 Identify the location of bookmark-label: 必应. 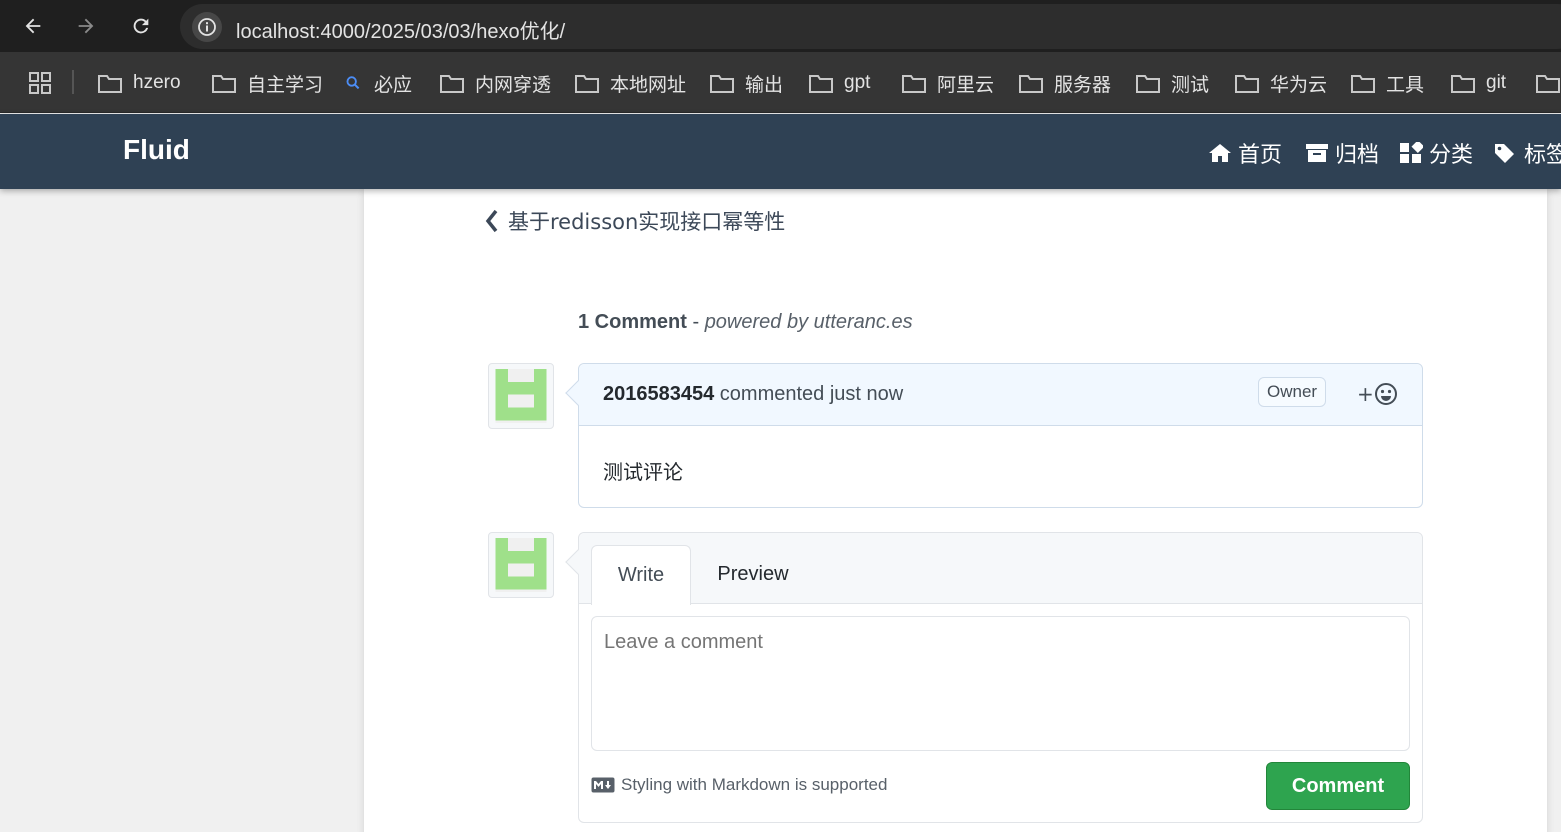
(393, 85).